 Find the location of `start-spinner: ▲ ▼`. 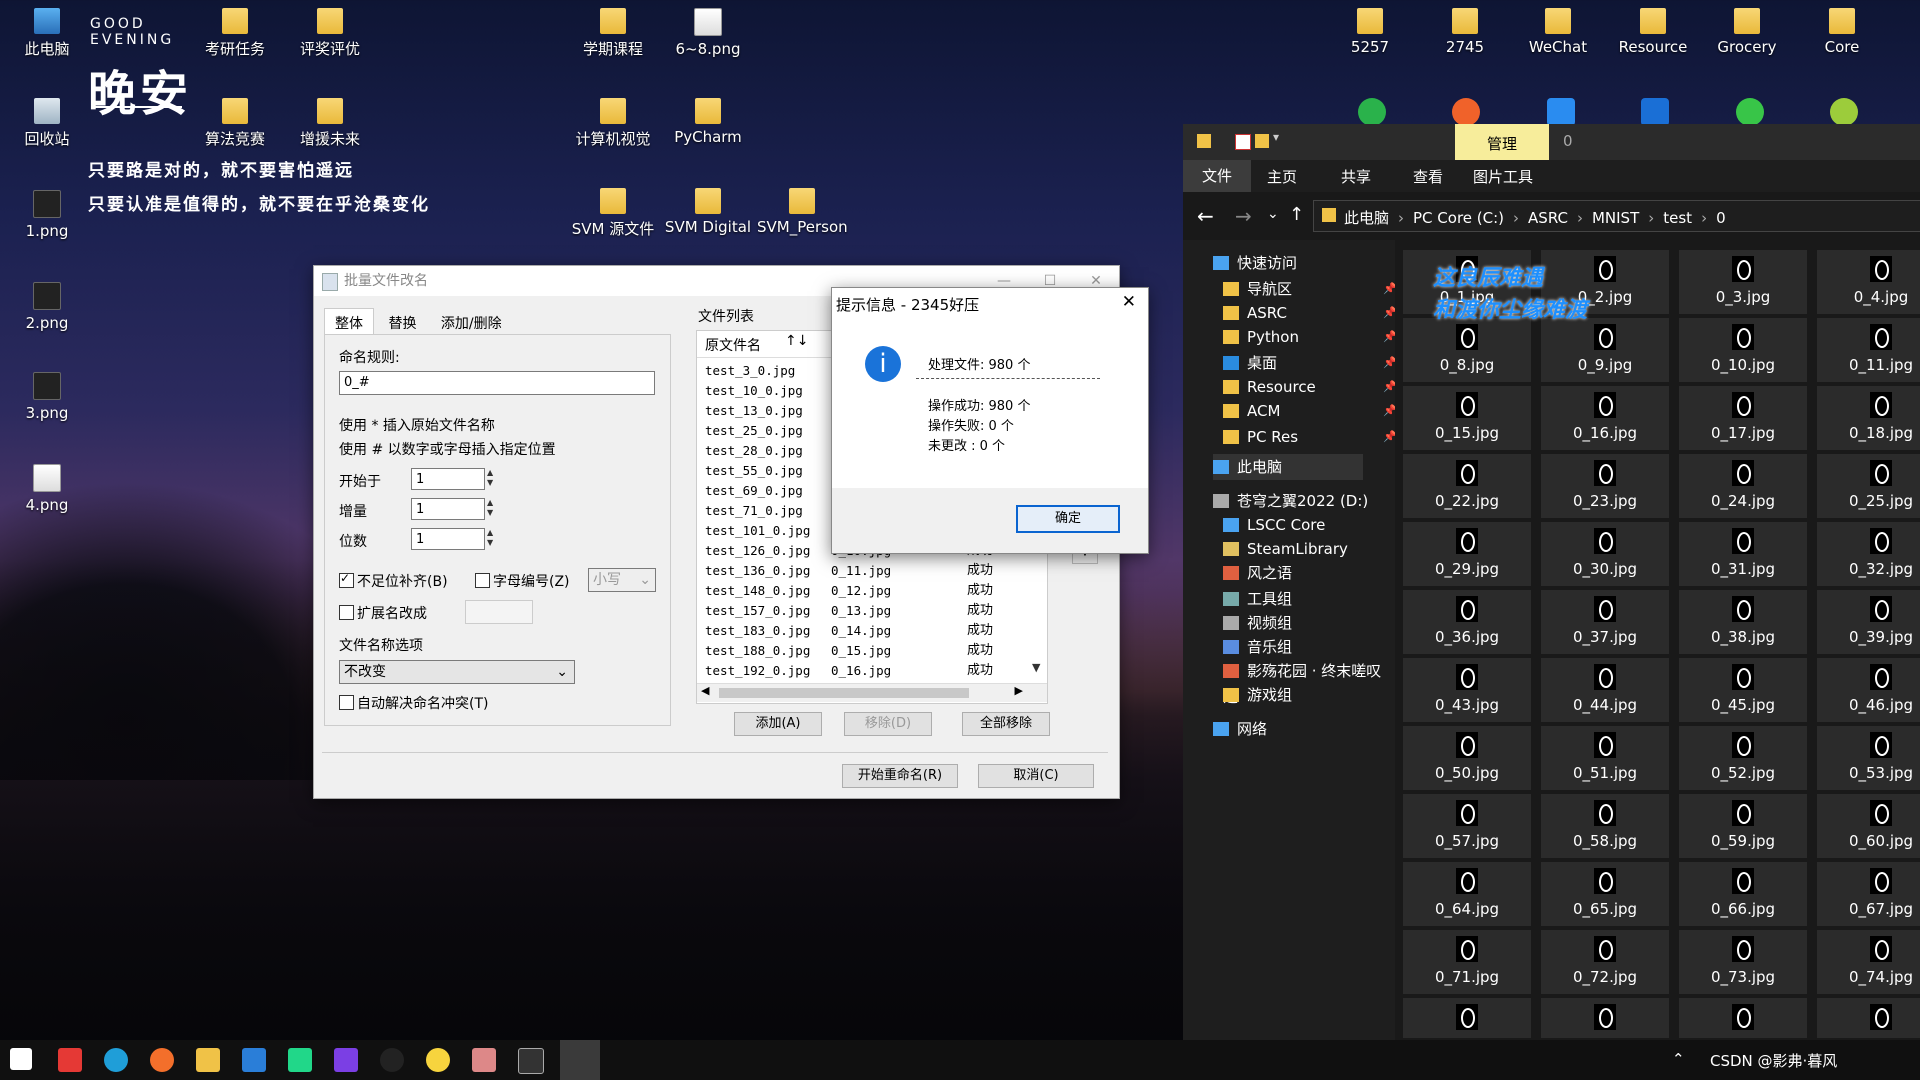

start-spinner: ▲ ▼ is located at coordinates (492, 478).